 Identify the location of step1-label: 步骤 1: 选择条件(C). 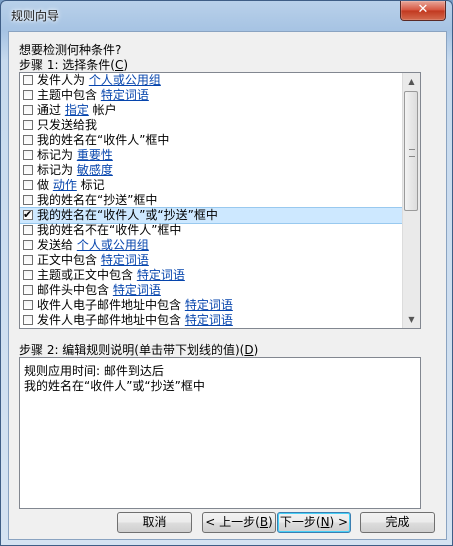
(74, 65).